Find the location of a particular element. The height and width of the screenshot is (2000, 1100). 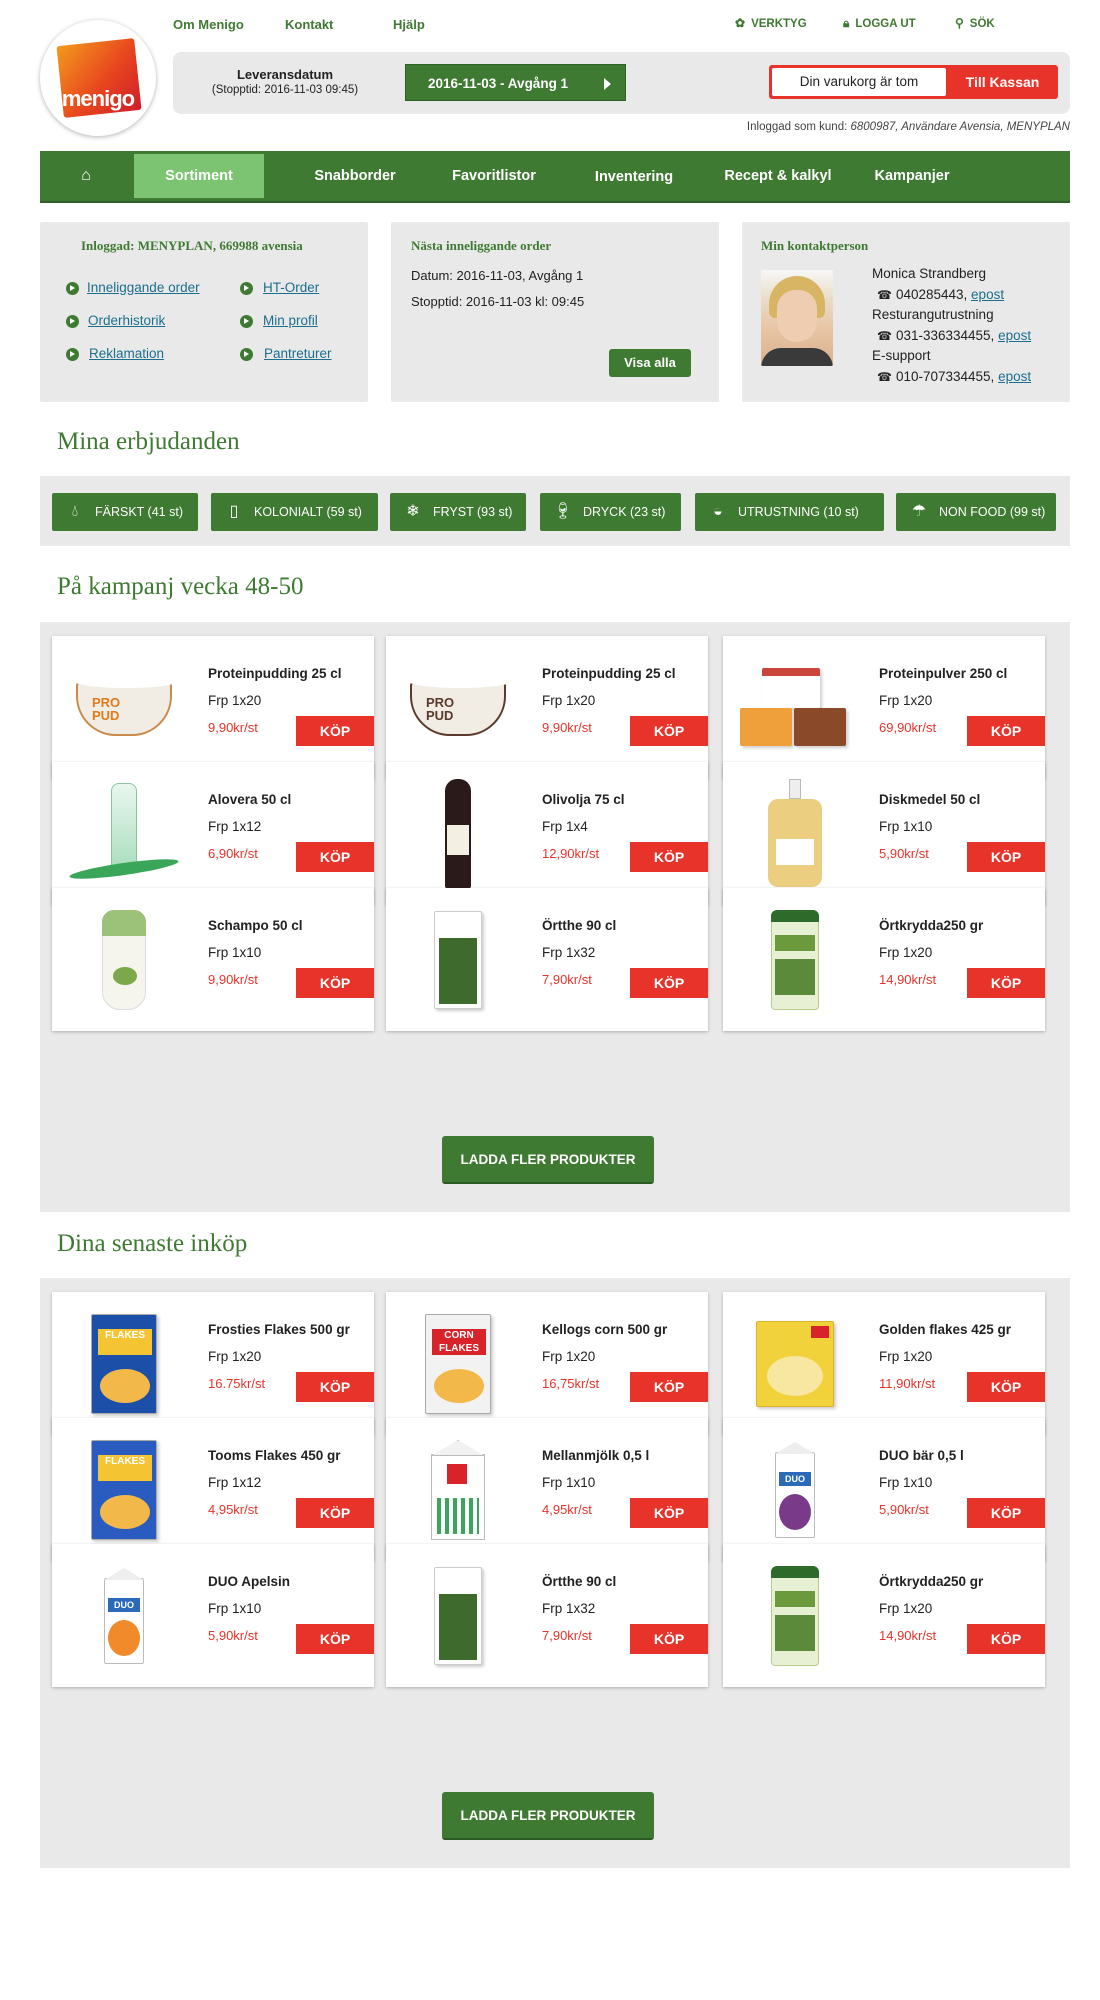

link-orderhistorik: Orderhistorik is located at coordinates (126, 320).